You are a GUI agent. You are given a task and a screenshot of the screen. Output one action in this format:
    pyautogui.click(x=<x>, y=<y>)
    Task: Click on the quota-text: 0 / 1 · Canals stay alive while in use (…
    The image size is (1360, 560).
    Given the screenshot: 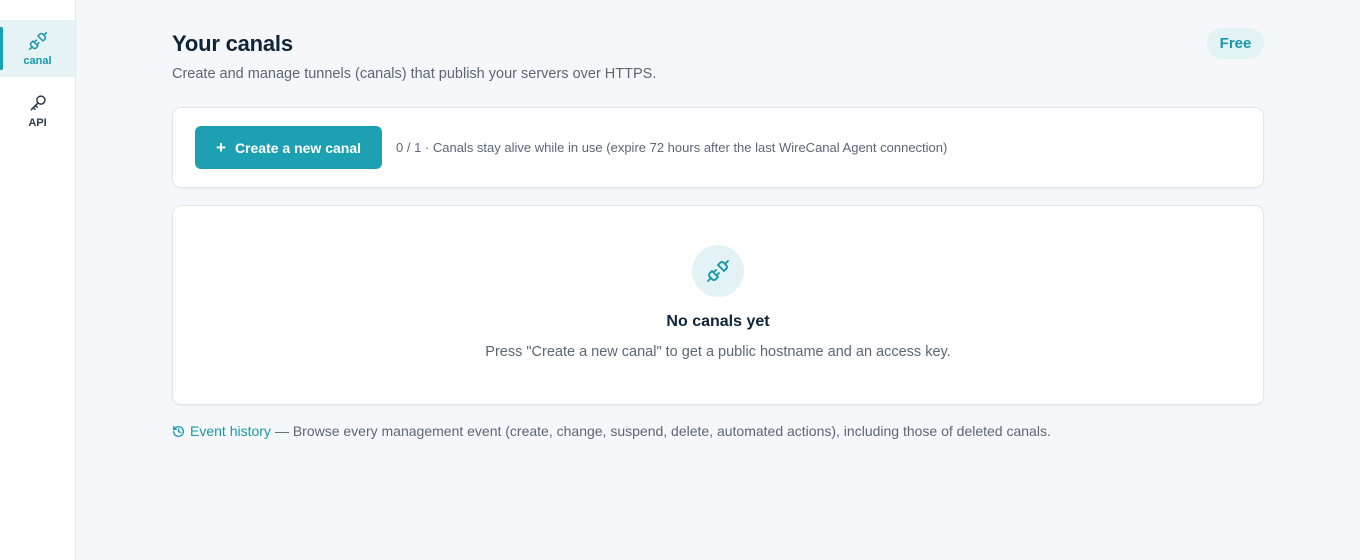 What is the action you would take?
    pyautogui.click(x=672, y=147)
    